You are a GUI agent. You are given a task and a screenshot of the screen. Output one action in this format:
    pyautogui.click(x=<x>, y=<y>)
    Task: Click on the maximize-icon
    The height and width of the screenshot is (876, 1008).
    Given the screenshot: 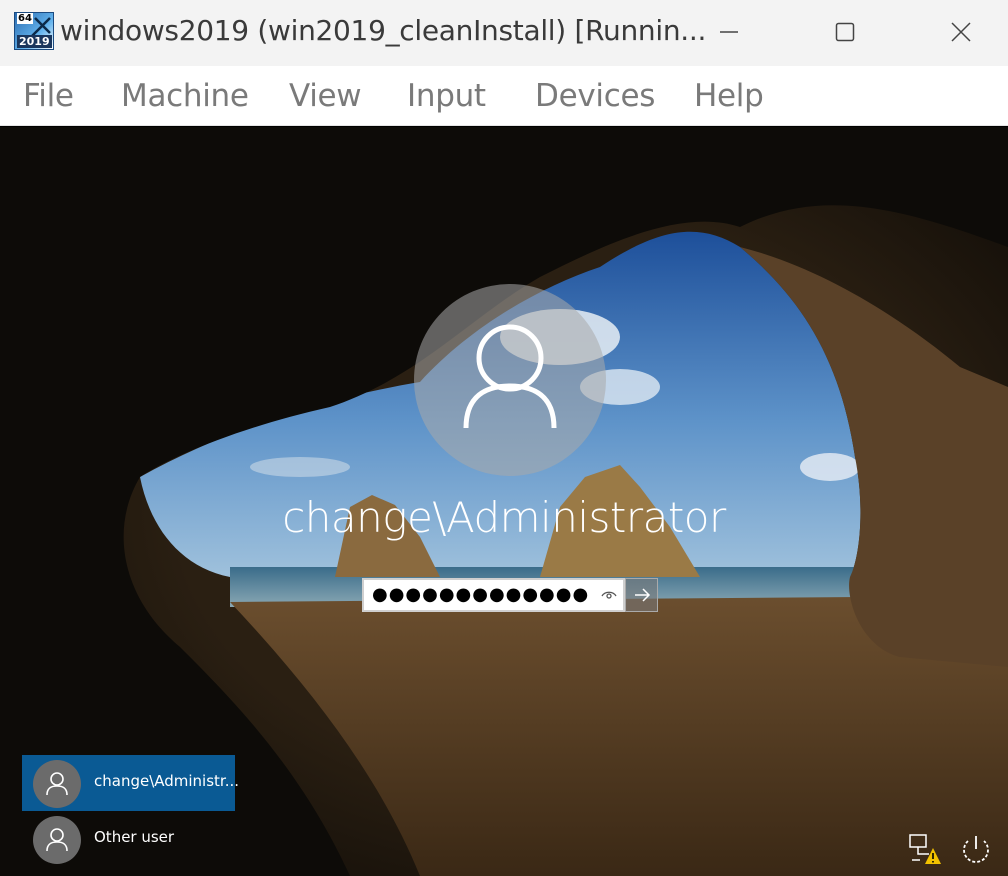 What is the action you would take?
    pyautogui.click(x=845, y=32)
    